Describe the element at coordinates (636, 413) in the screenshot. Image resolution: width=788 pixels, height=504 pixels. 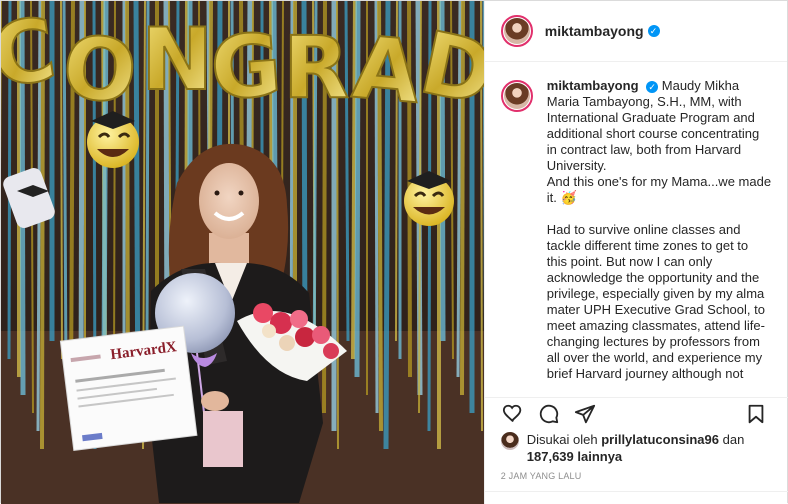
I see `post-actions` at that location.